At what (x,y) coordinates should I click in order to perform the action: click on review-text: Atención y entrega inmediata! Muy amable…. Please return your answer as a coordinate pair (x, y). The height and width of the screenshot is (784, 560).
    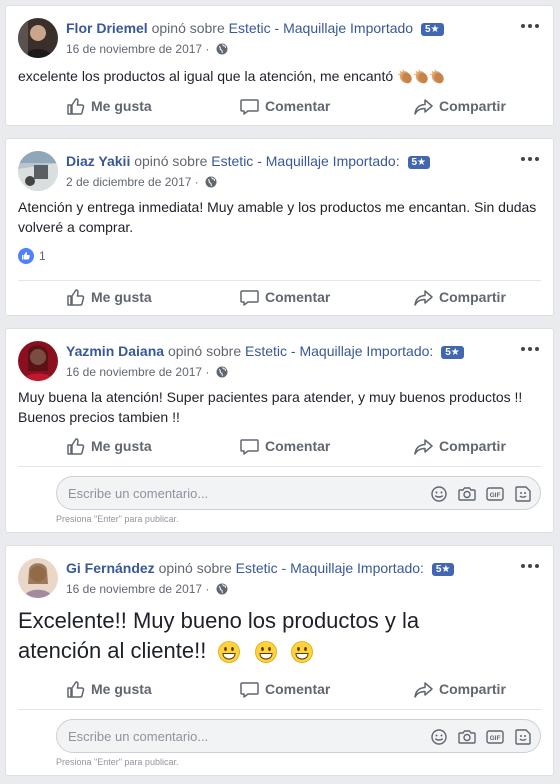
    Looking at the image, I should click on (277, 217).